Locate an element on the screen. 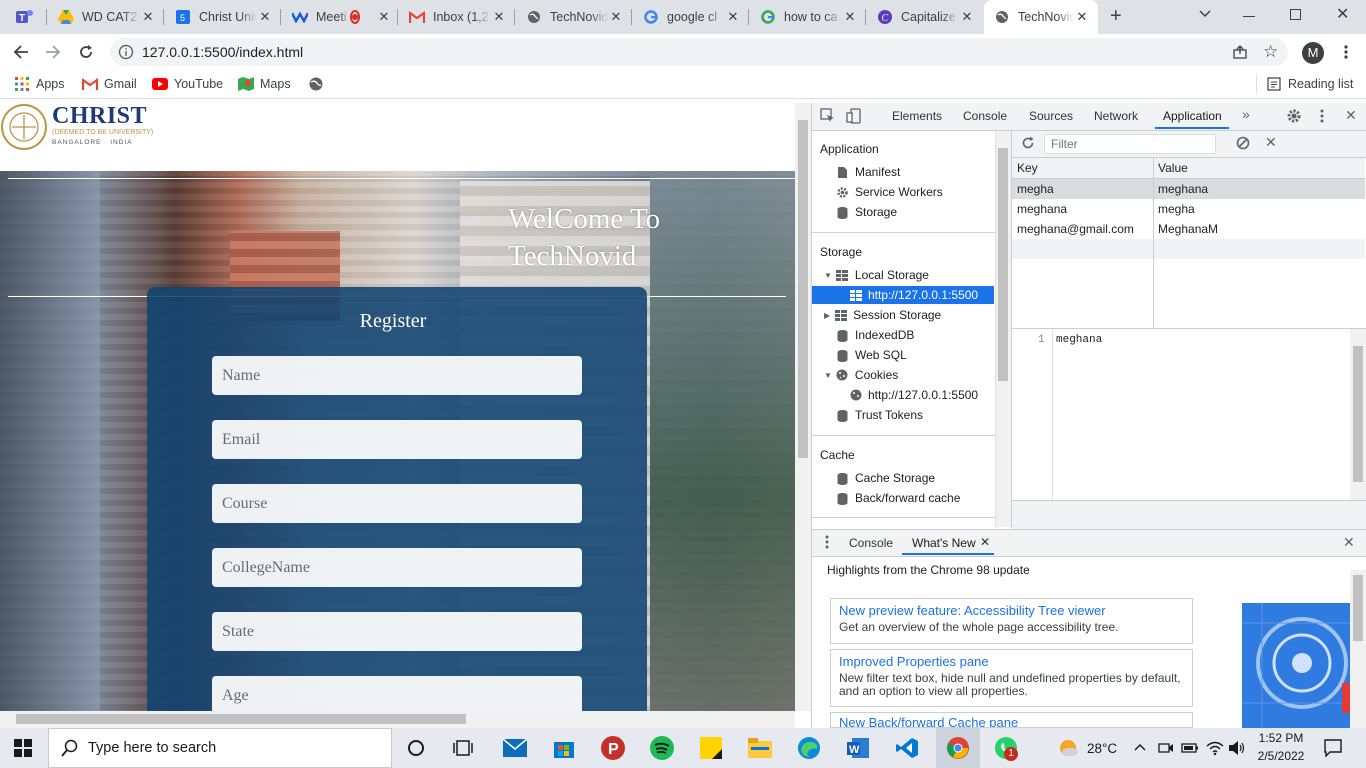 This screenshot has height=768, width=1366. back-button is located at coordinates (21, 52).